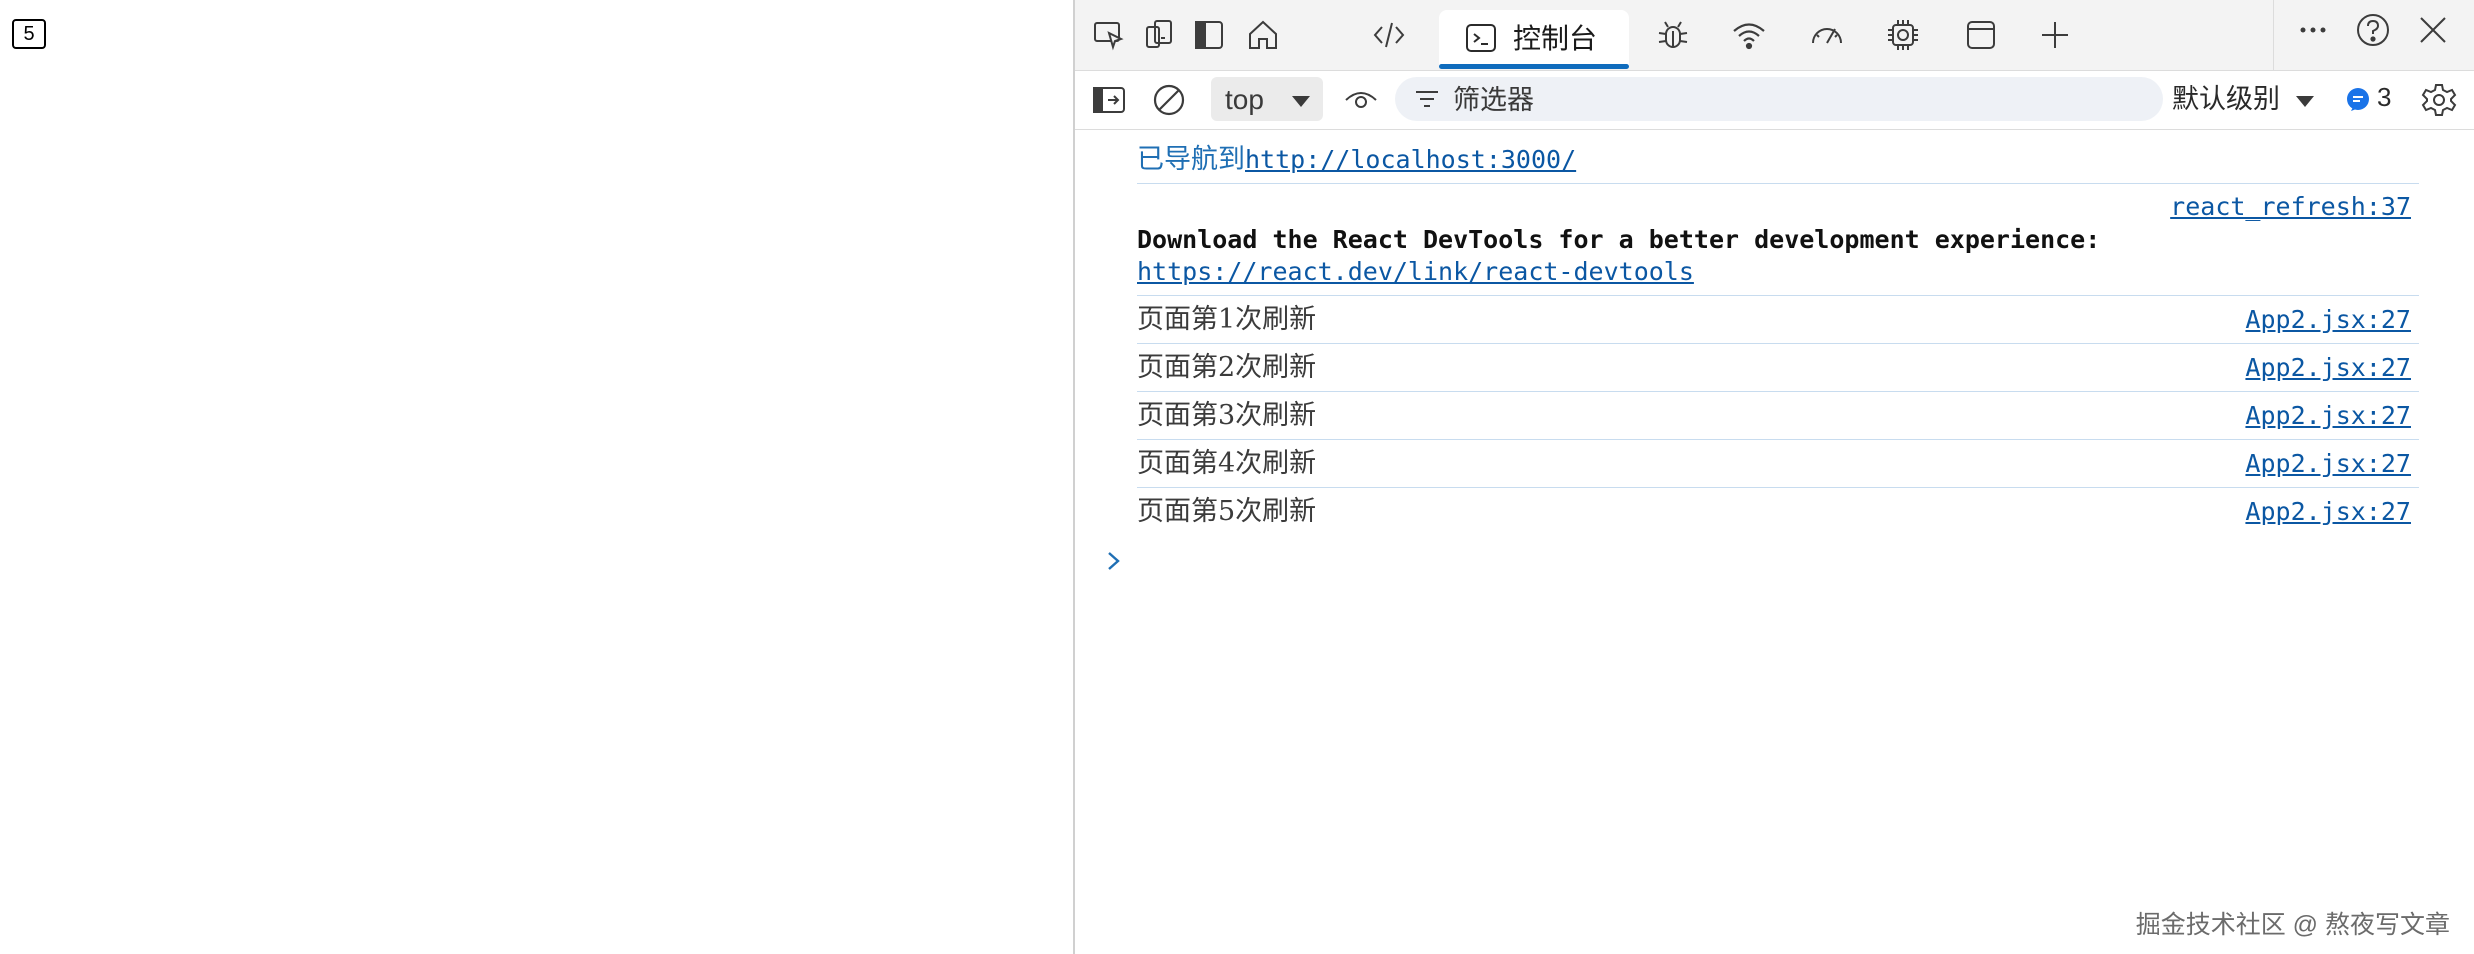  Describe the element at coordinates (2433, 30) in the screenshot. I see `close-icon` at that location.